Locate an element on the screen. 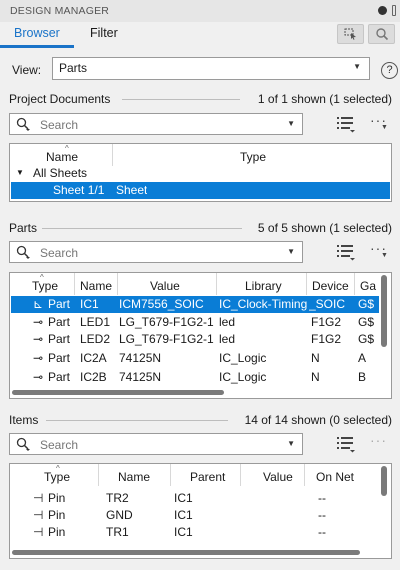 This screenshot has width=400, height=570. more-options-icon: ··· is located at coordinates (378, 440).